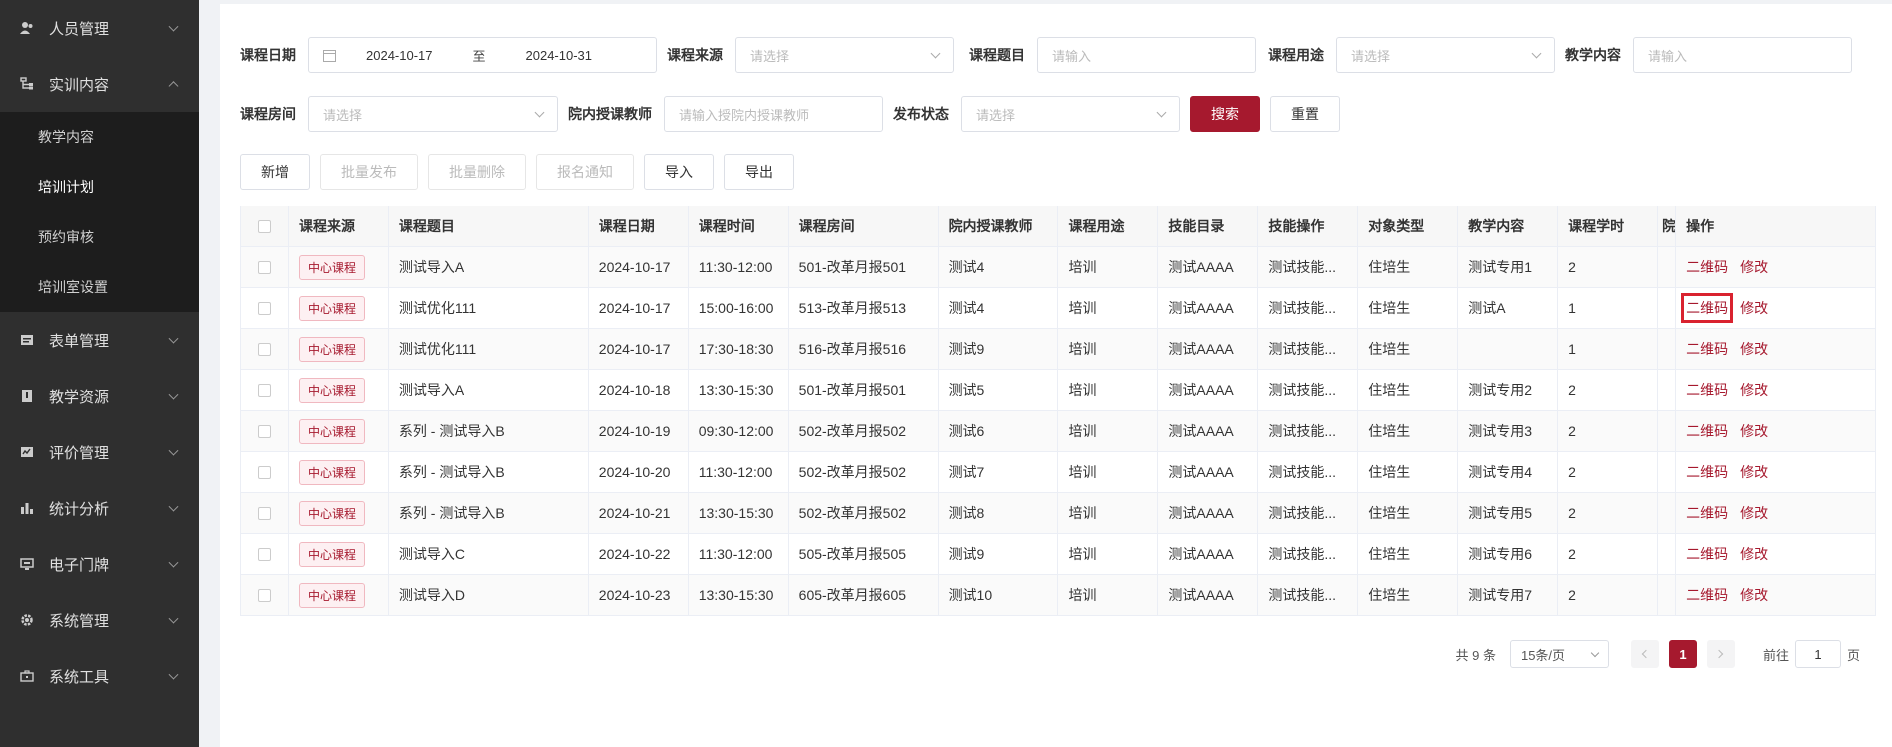  I want to click on course-room-select: 请选择, so click(433, 114).